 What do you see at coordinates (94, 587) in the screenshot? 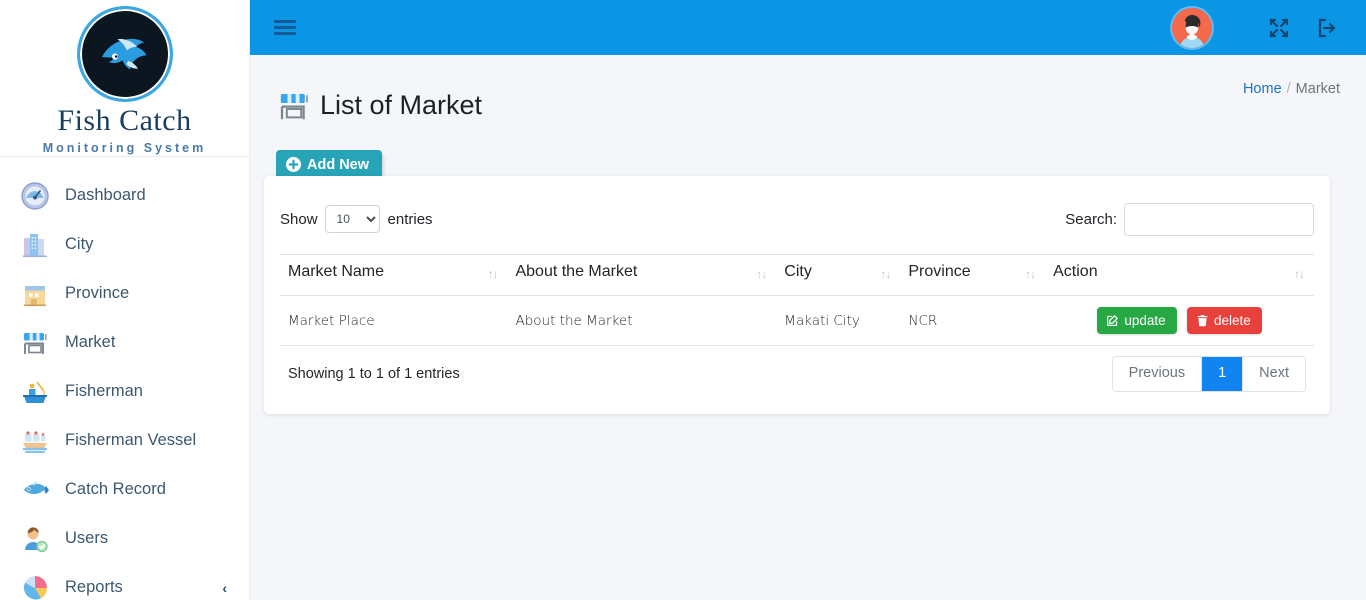
I see `sidebar-item-label: Reports` at bounding box center [94, 587].